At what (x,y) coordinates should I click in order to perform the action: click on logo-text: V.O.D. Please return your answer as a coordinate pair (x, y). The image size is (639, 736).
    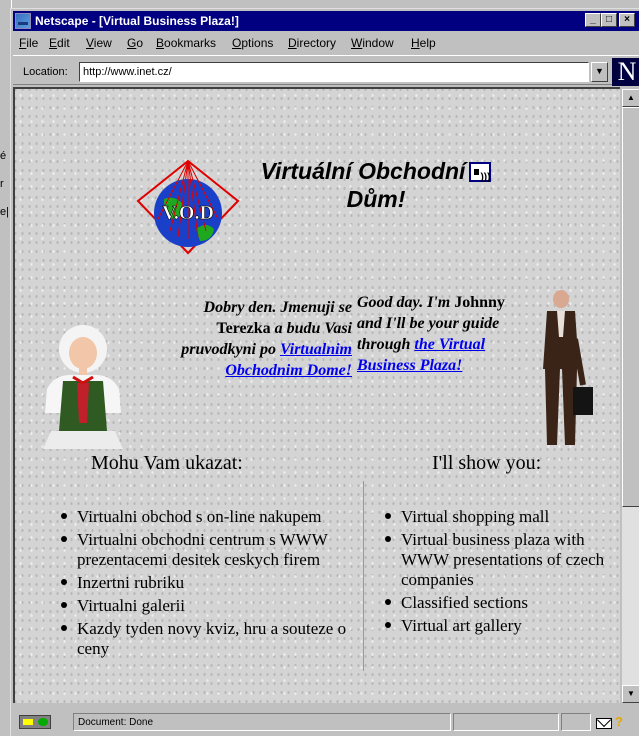
    Looking at the image, I should click on (188, 213).